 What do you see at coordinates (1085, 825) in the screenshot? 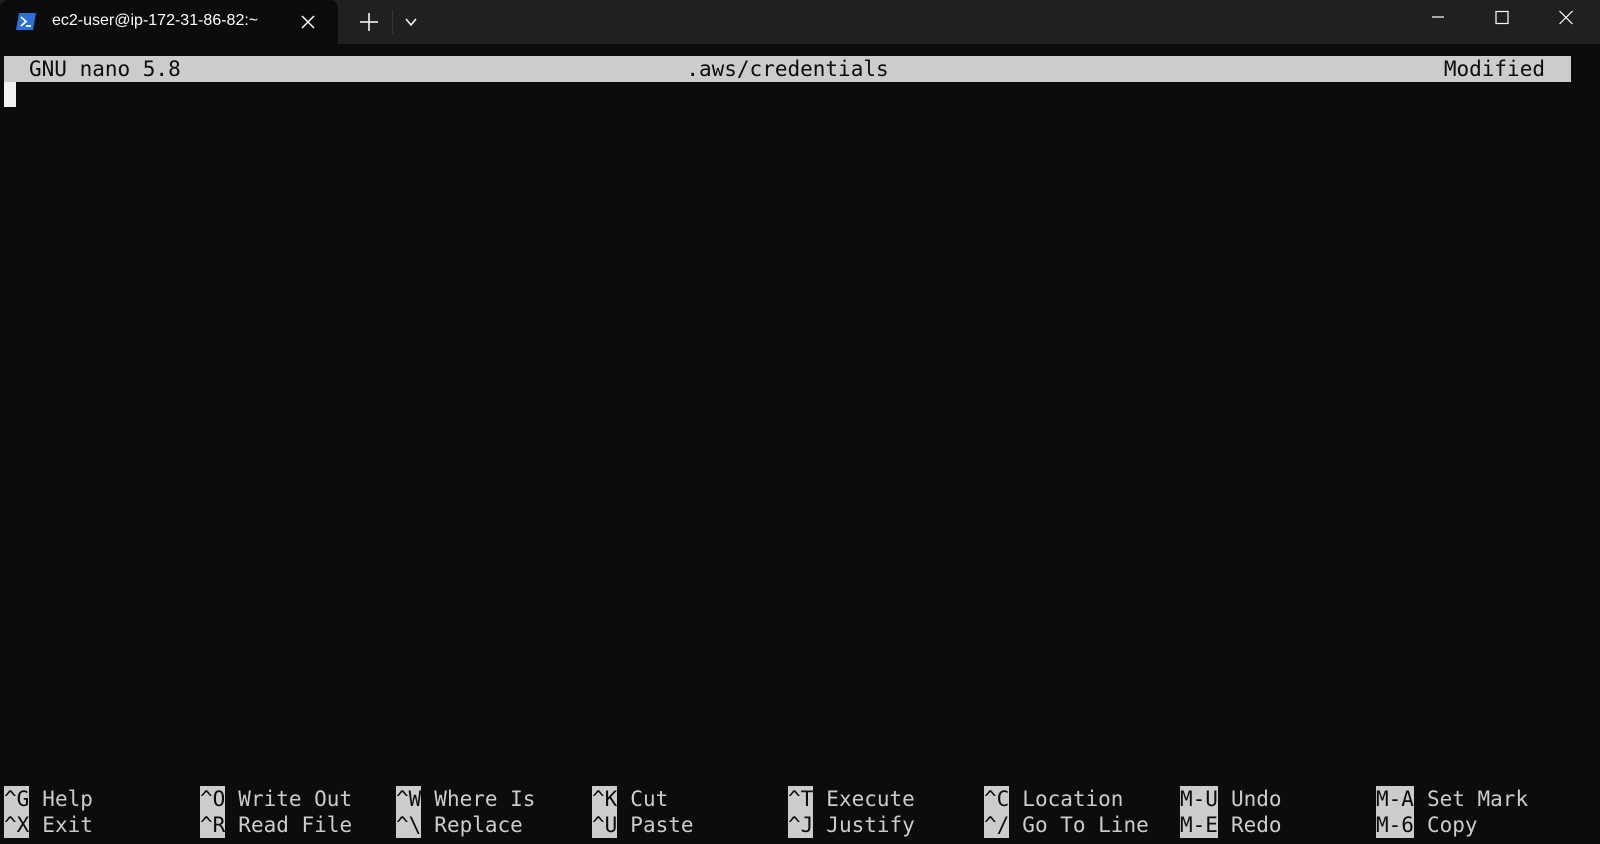
I see `shortcut-label: Go To Line` at bounding box center [1085, 825].